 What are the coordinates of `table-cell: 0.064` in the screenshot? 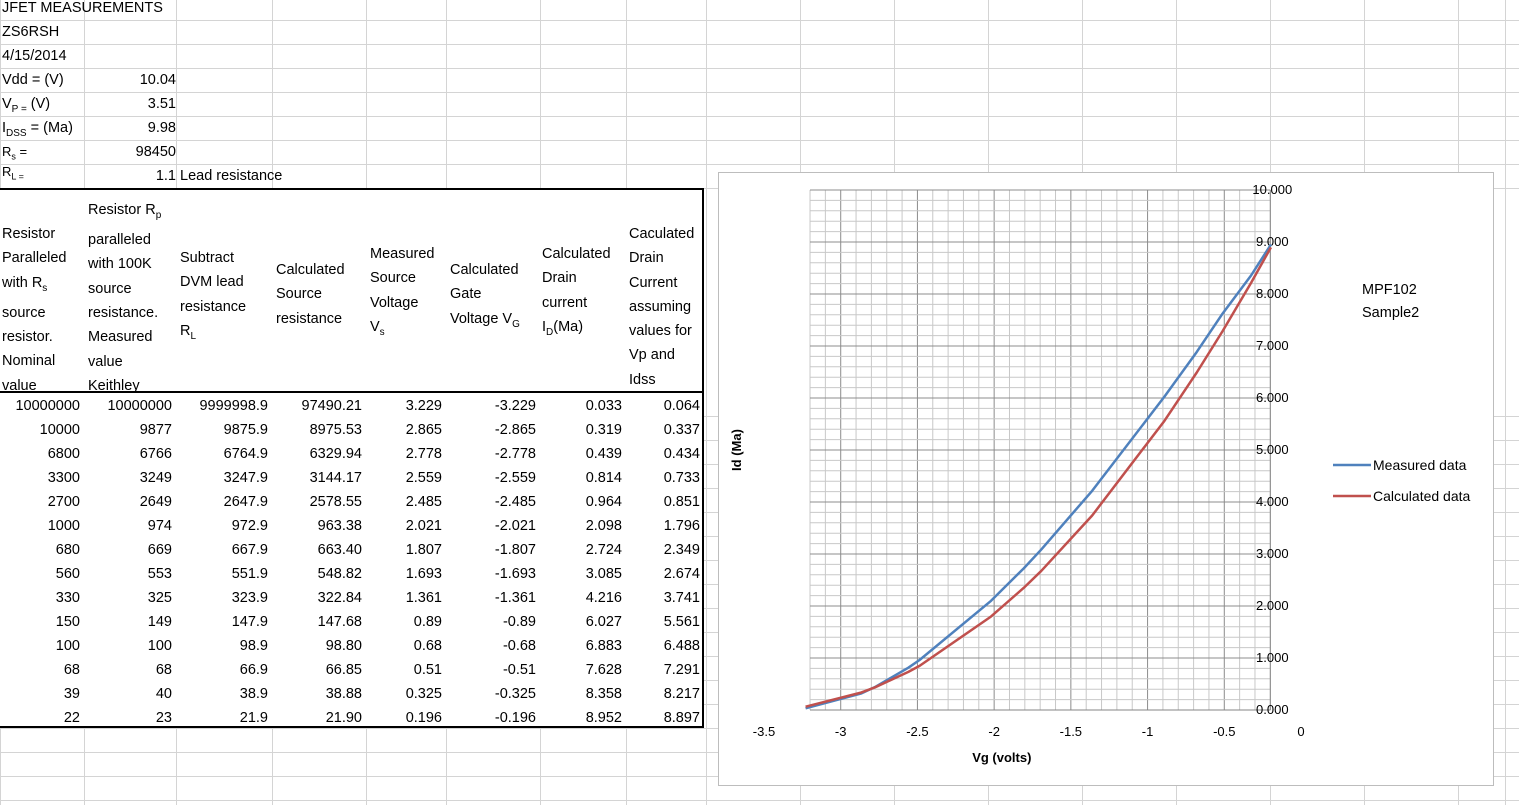 It's located at (663, 406).